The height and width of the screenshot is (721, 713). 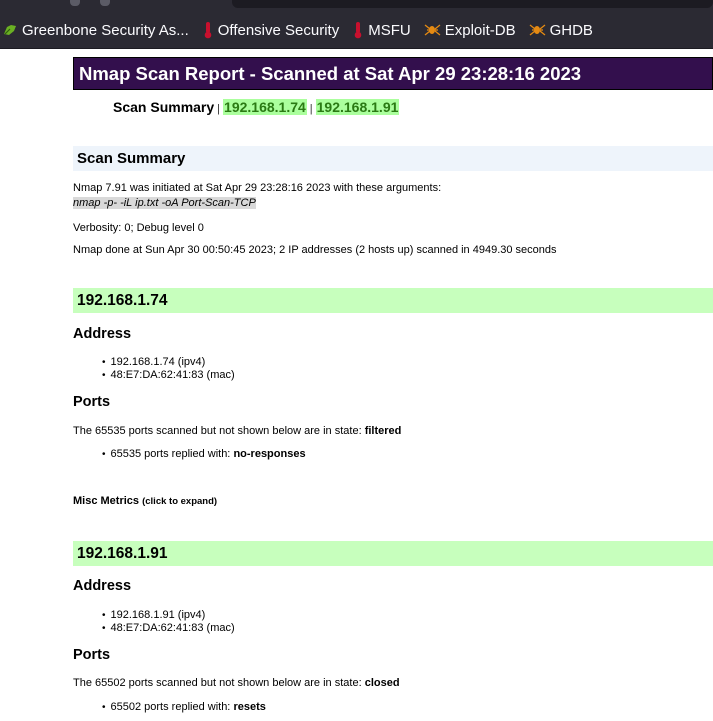 I want to click on browser-tab-strip, so click(x=356, y=6).